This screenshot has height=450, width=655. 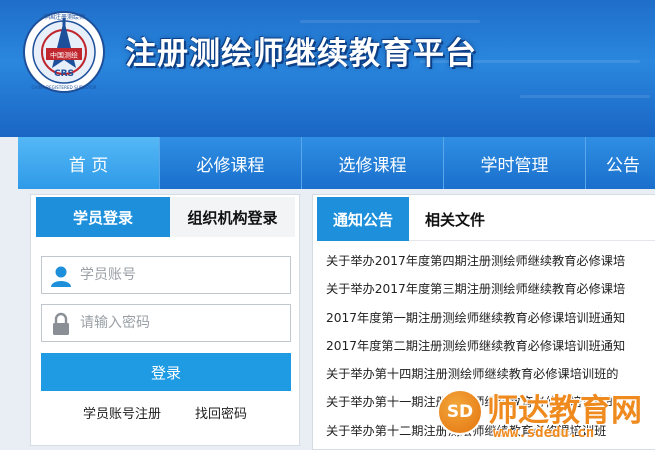 What do you see at coordinates (64, 74) in the screenshot?
I see `logo-lettering-crs: CRS` at bounding box center [64, 74].